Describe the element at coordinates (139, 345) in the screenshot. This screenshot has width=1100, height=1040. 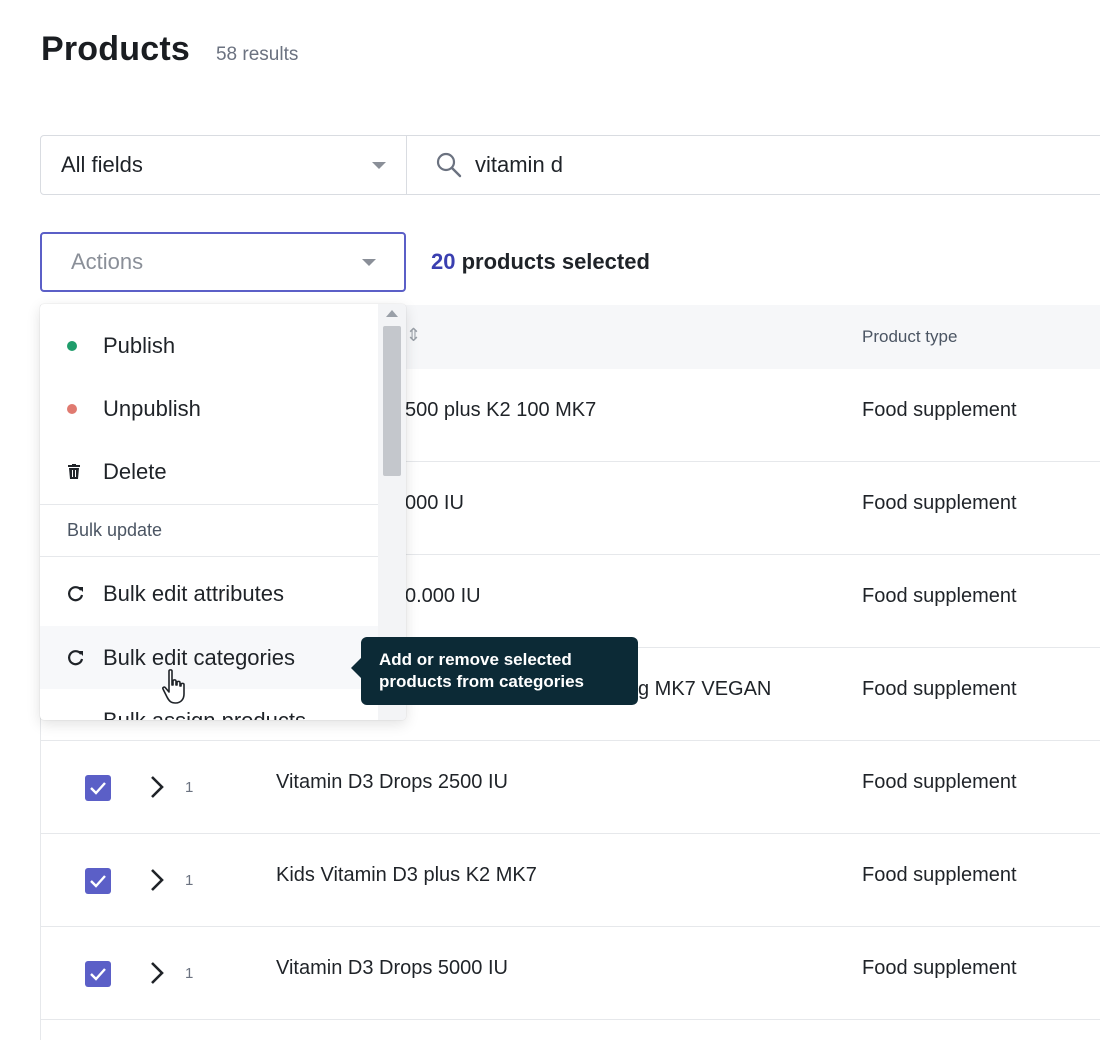
I see `menu-item-label: Publish` at that location.